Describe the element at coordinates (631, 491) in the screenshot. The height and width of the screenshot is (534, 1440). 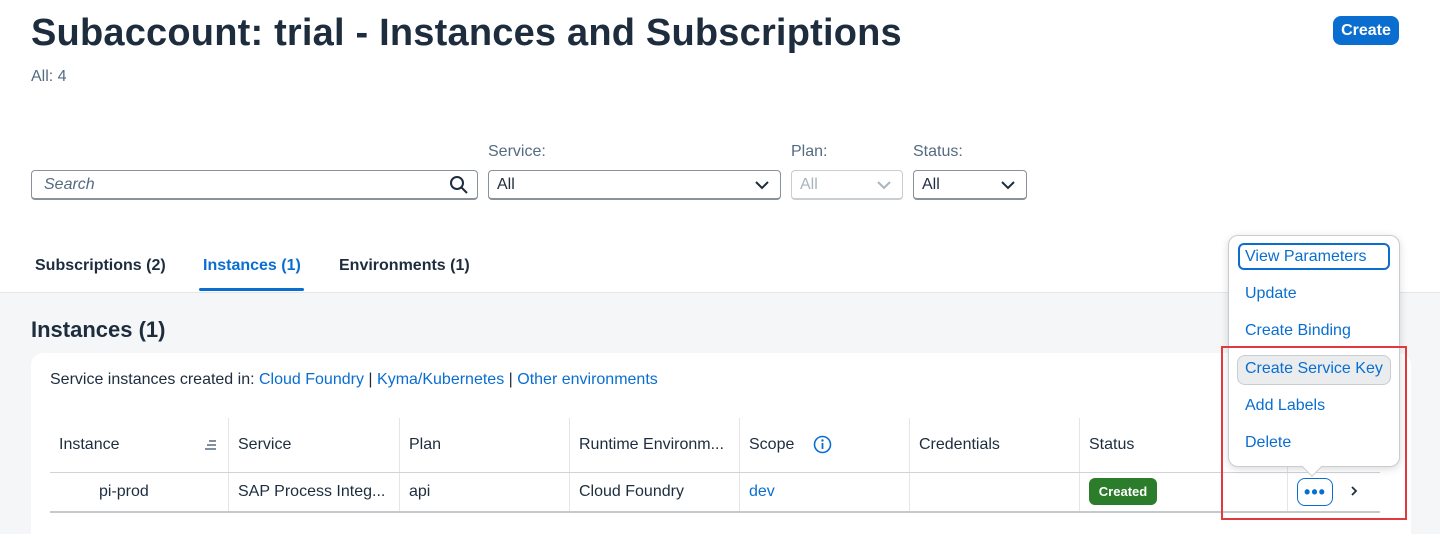
I see `cell-runtime: Cloud Foundry` at that location.